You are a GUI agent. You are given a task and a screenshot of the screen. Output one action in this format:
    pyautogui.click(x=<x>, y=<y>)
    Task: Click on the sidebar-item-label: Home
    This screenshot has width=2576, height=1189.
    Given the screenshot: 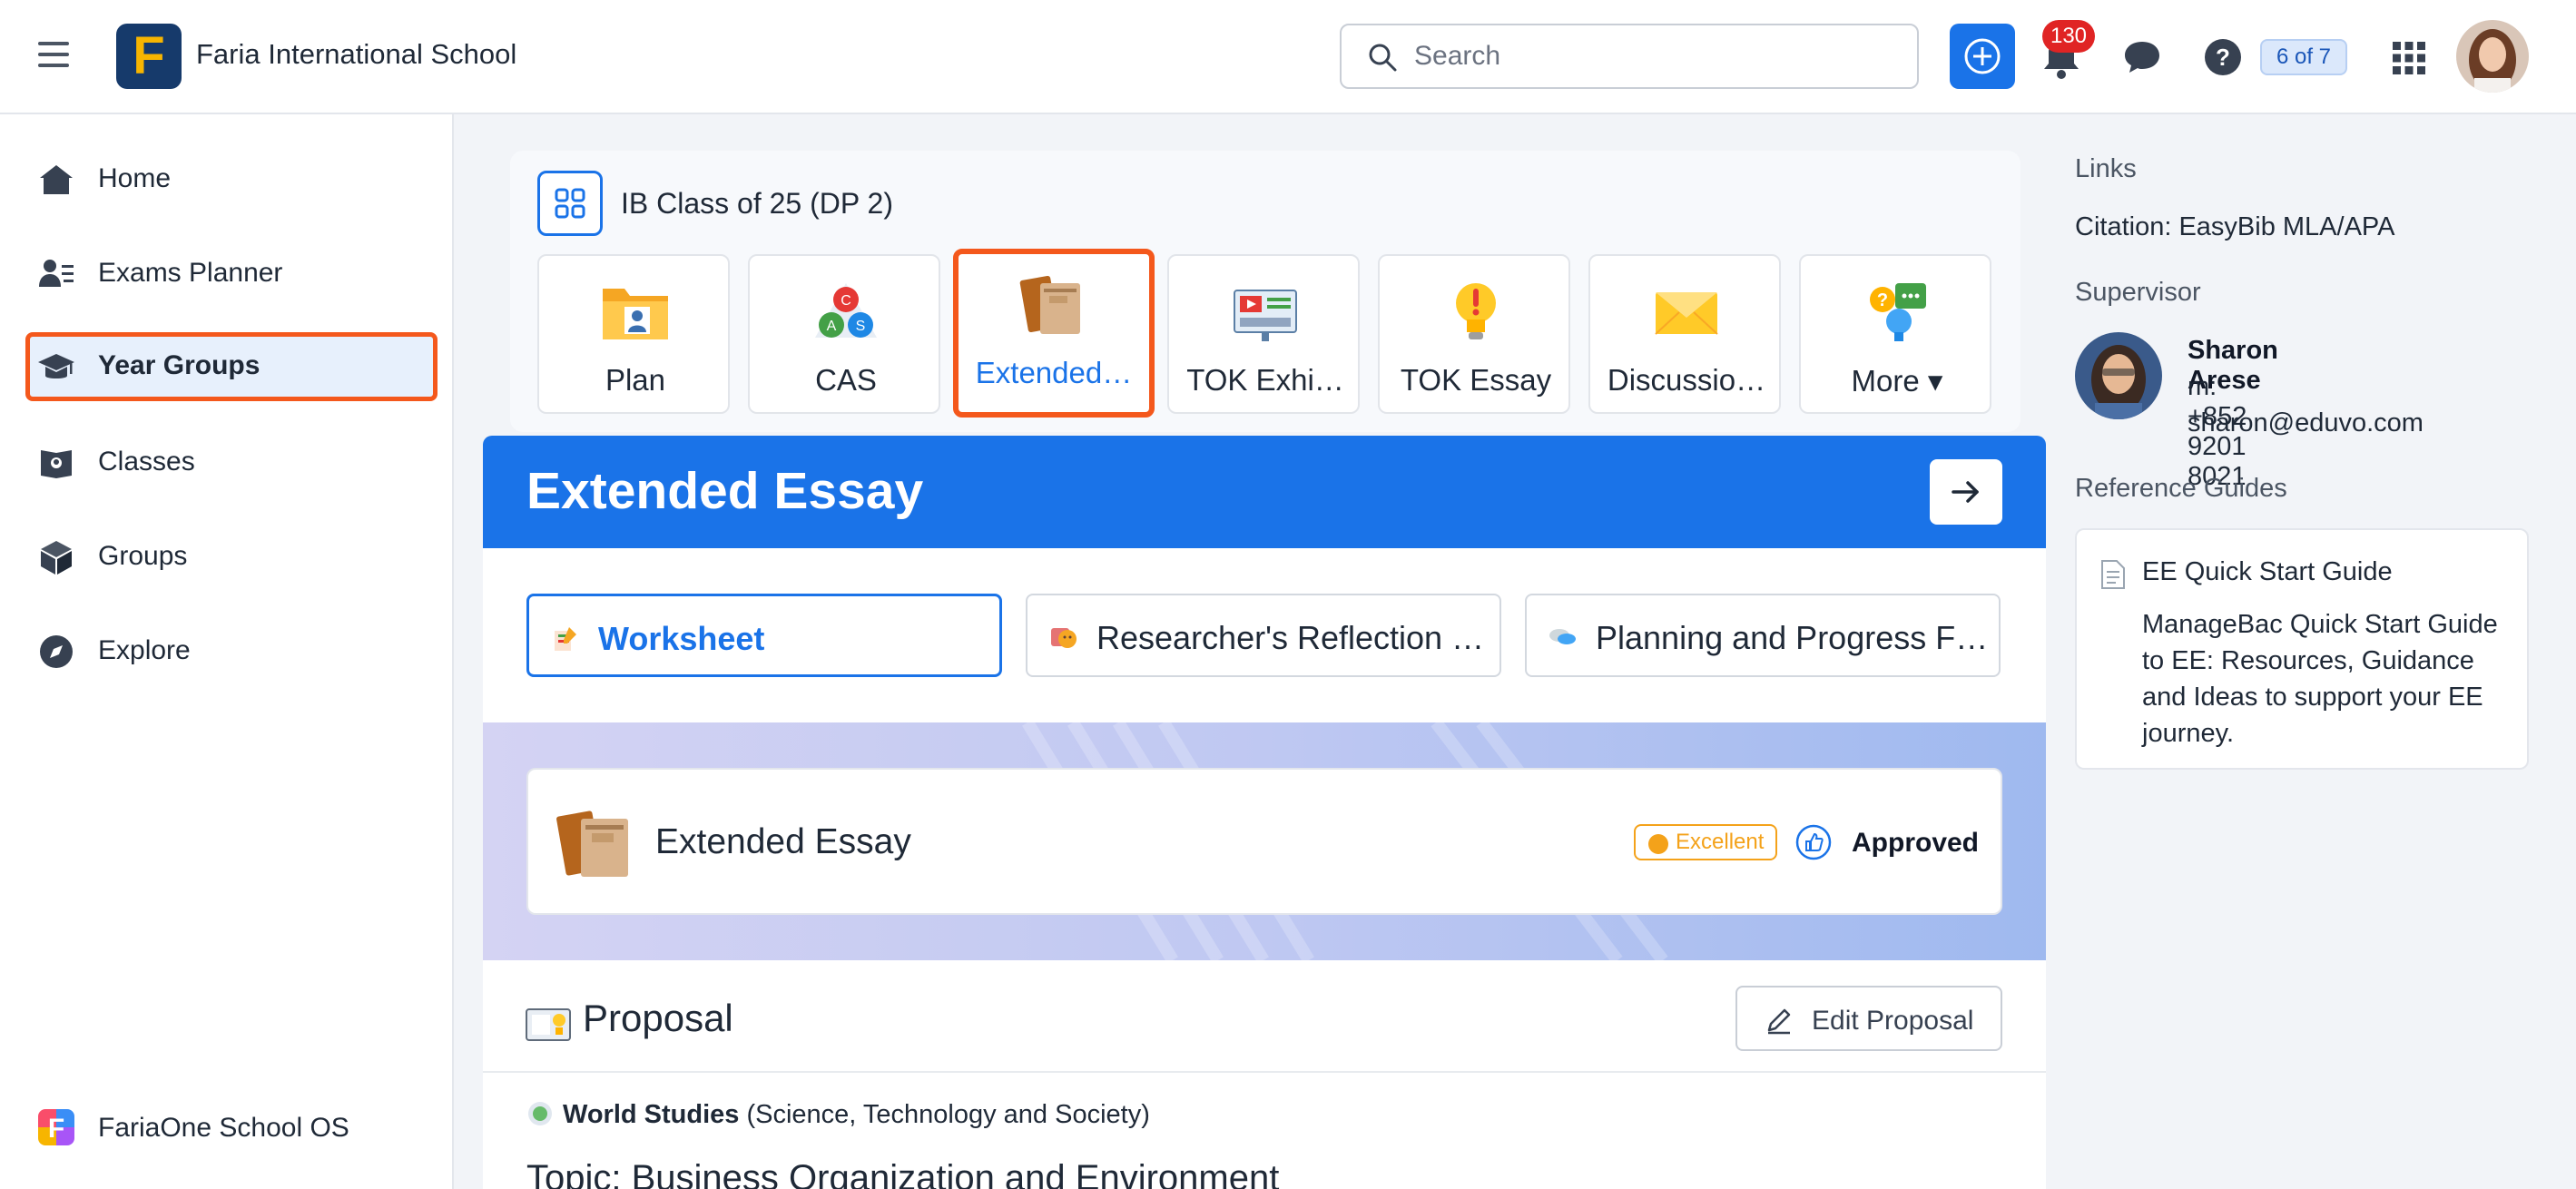 What is the action you would take?
    pyautogui.click(x=135, y=178)
    